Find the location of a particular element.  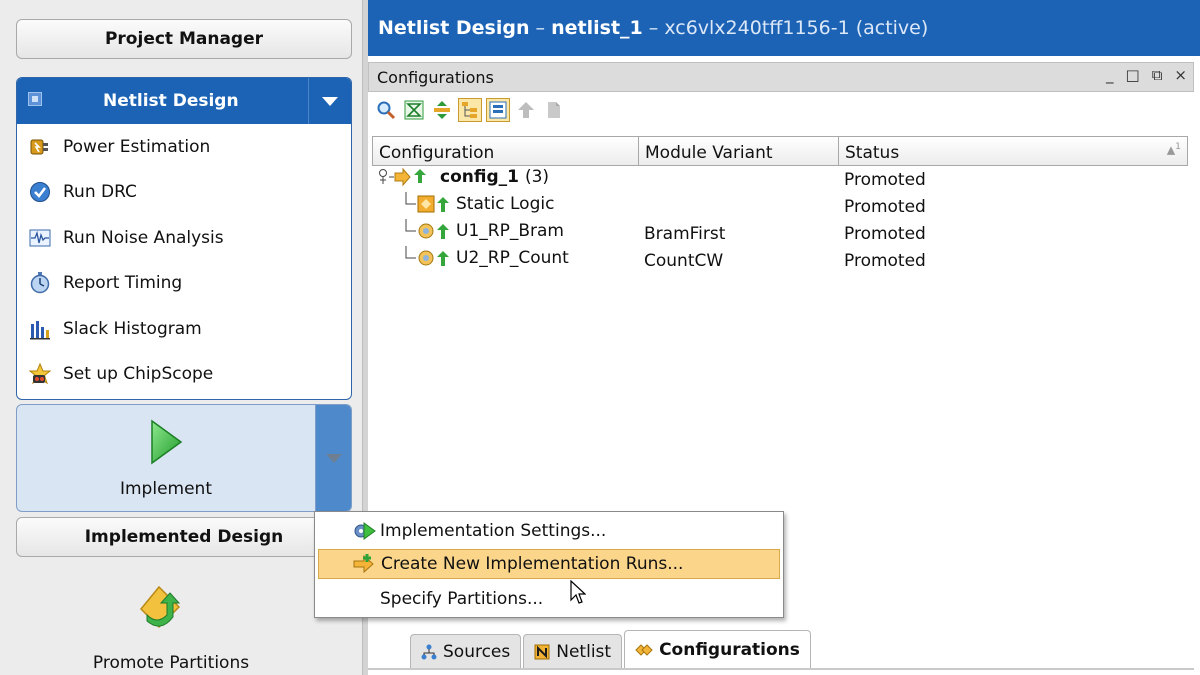

expand-all-icon is located at coordinates (442, 110).